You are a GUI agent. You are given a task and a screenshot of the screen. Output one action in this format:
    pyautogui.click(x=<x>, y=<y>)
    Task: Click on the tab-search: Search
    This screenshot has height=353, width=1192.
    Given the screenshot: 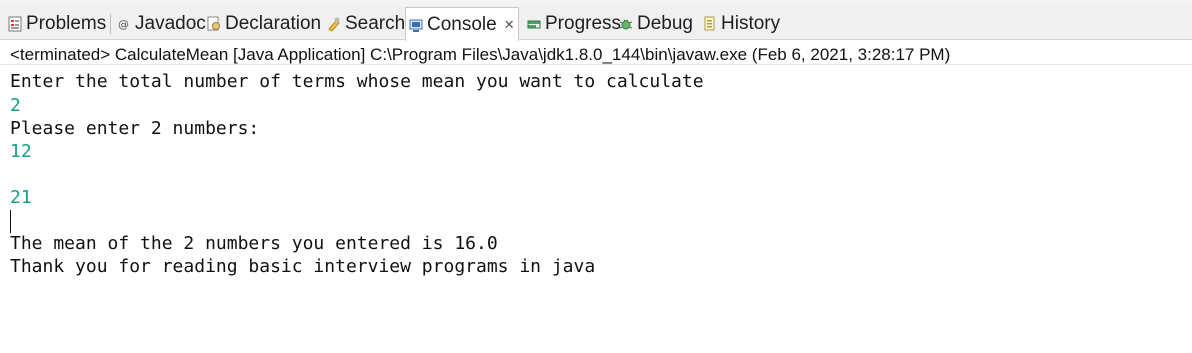 What is the action you would take?
    pyautogui.click(x=366, y=24)
    